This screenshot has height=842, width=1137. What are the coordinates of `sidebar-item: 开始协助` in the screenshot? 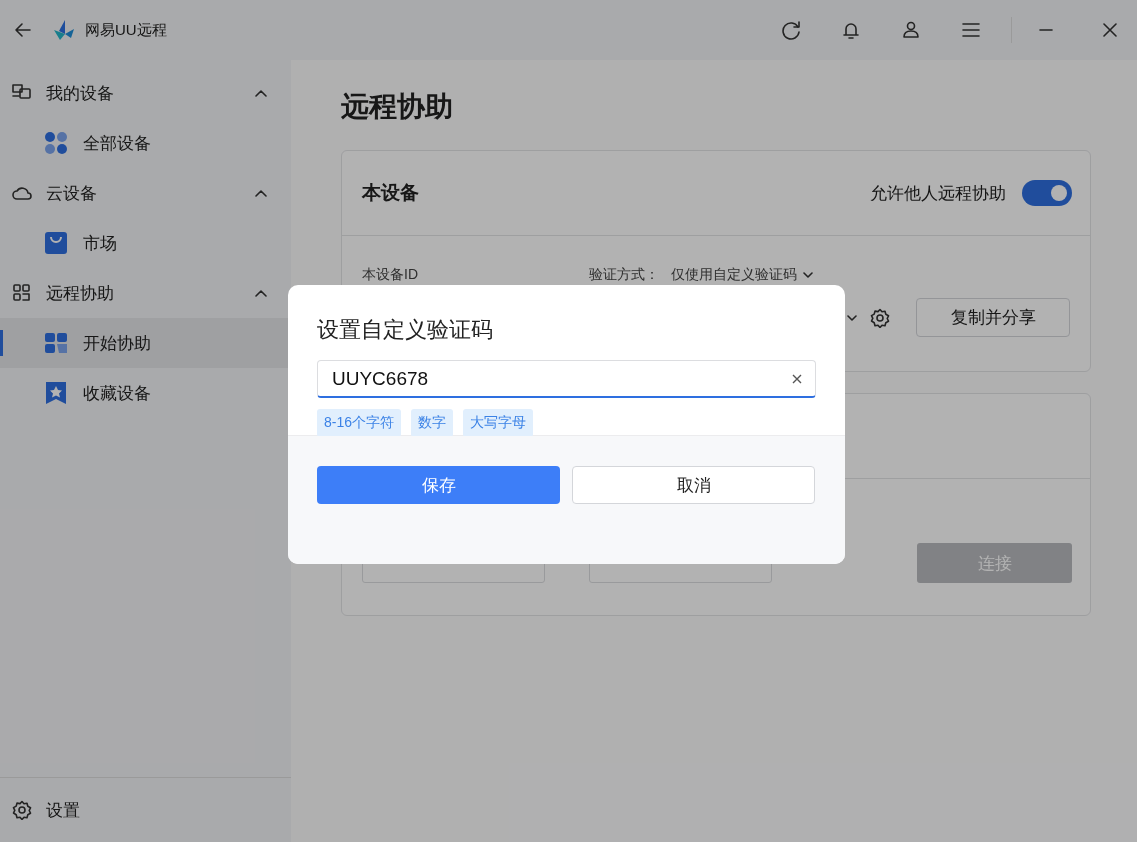 It's located at (145, 343).